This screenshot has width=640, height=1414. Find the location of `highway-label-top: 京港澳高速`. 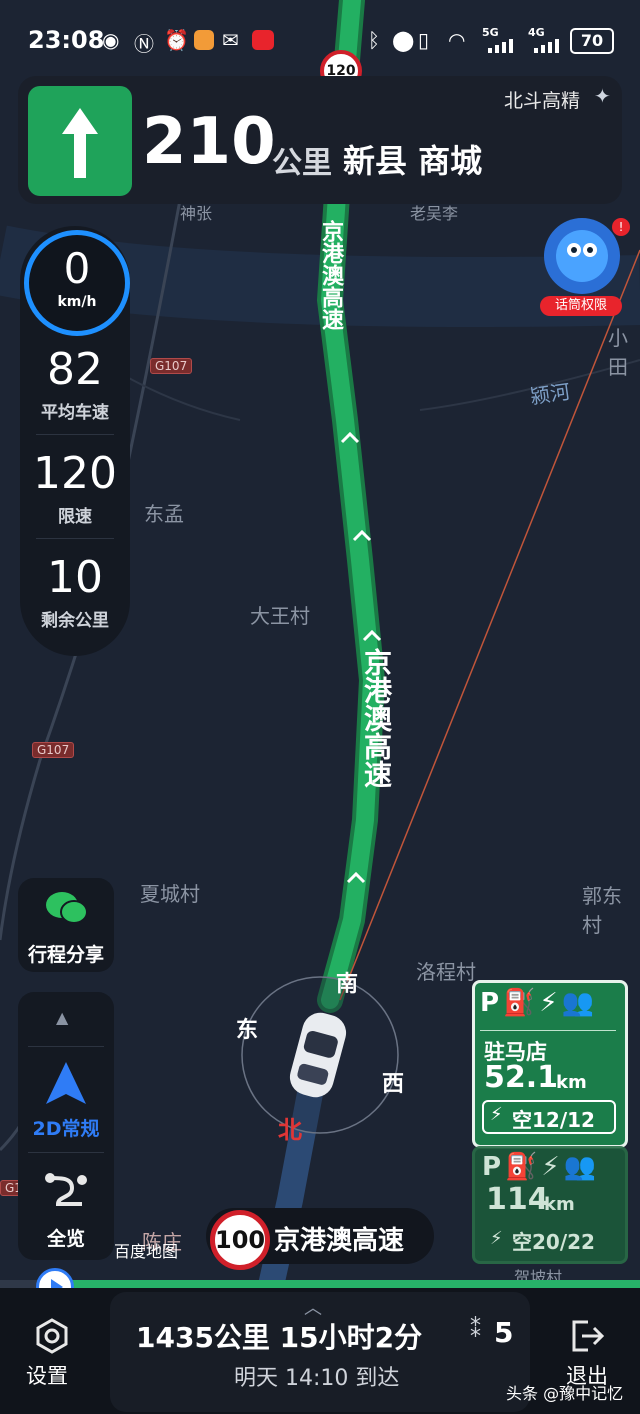

highway-label-top: 京港澳高速 is located at coordinates (330, 275).